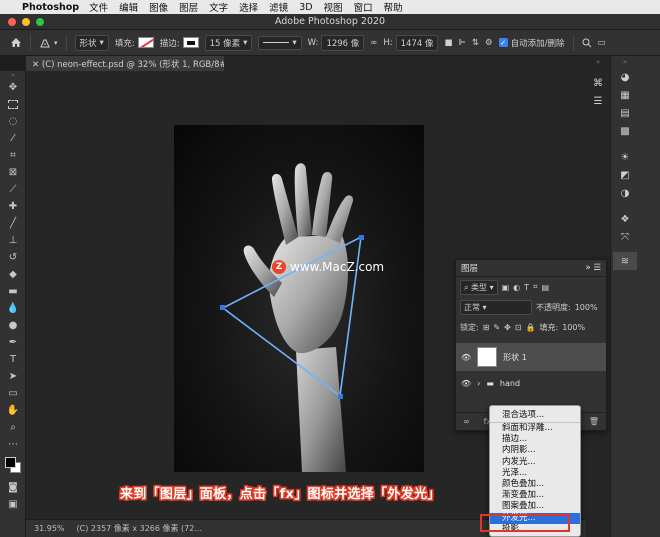  What do you see at coordinates (13, 155) in the screenshot?
I see `crop-tool-icon: ⌗` at bounding box center [13, 155].